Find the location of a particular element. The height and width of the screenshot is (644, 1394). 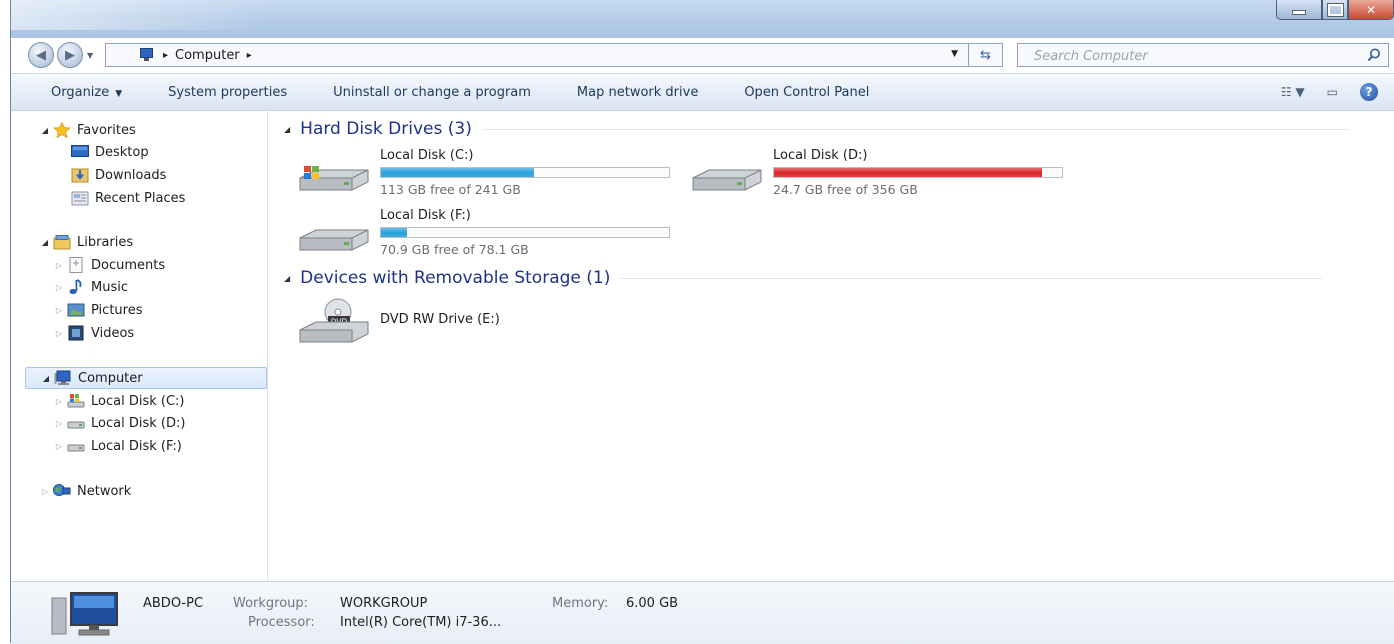

sidebar-item-label: Local Disk (C:) is located at coordinates (138, 401).